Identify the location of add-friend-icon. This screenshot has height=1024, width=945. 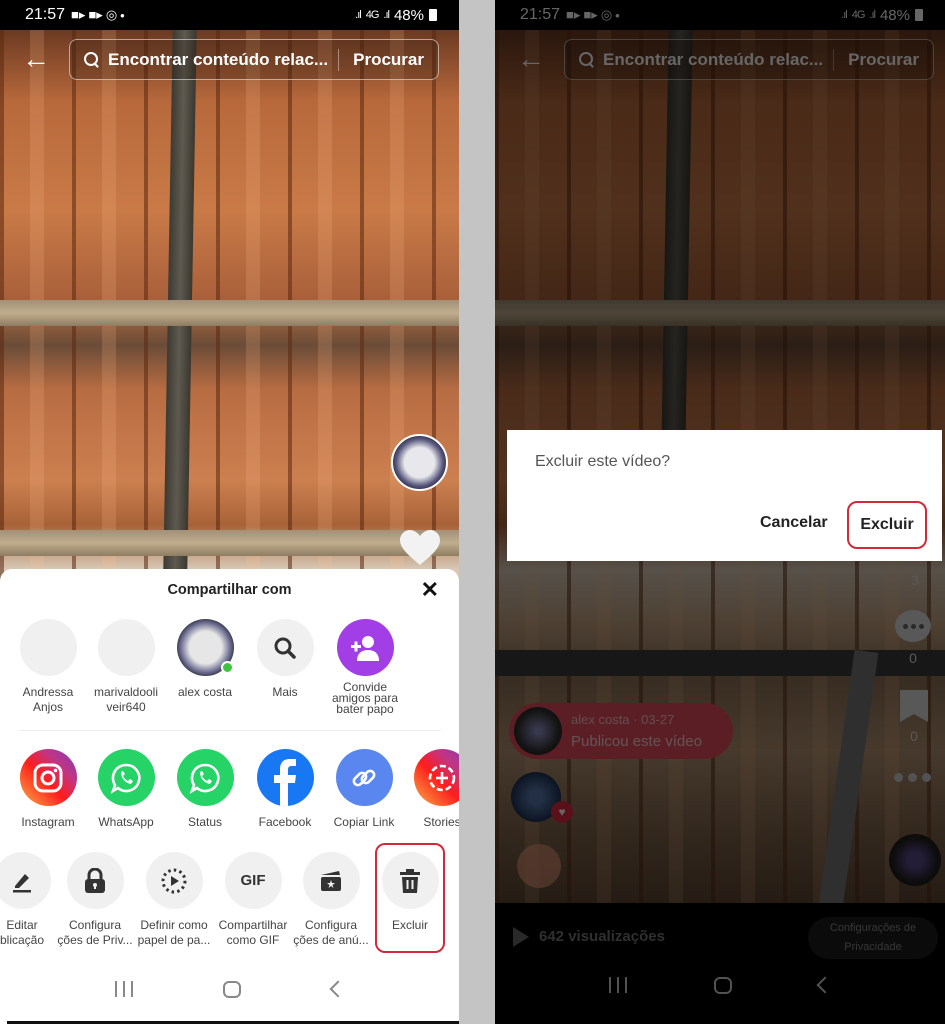
(365, 647).